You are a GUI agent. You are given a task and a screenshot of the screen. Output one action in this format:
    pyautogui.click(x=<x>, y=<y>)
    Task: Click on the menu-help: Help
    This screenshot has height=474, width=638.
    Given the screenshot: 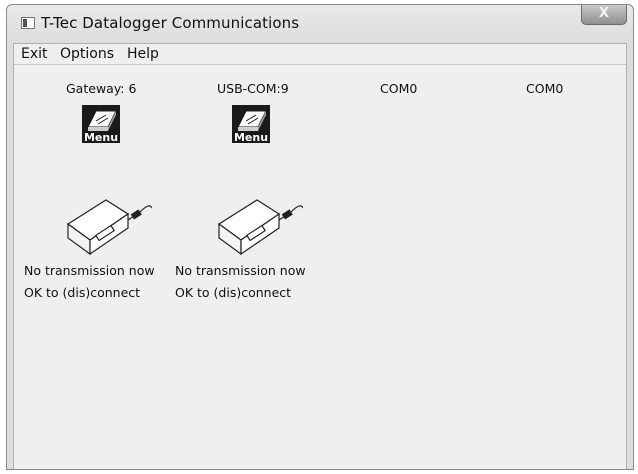 What is the action you would take?
    pyautogui.click(x=143, y=54)
    